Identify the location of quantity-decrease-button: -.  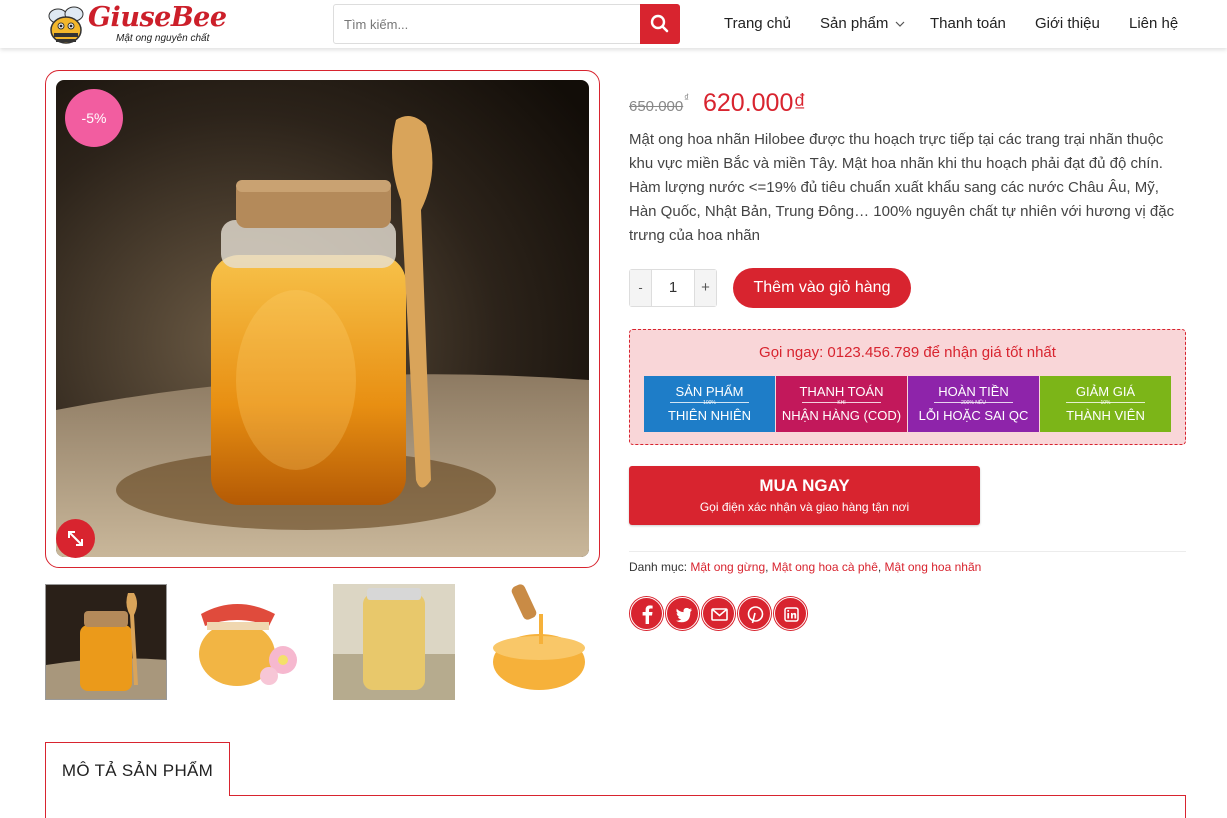
(641, 288).